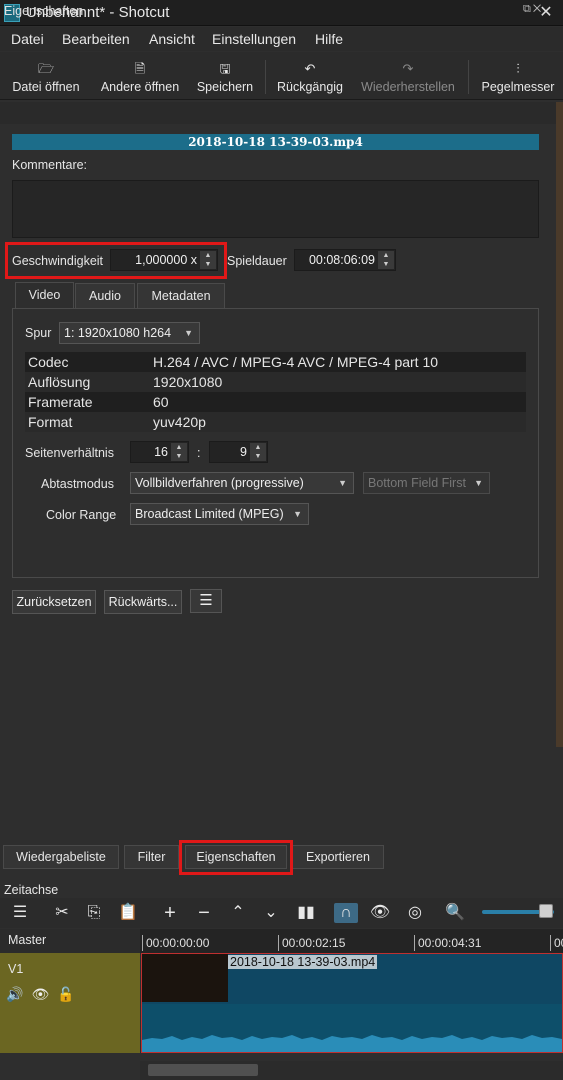 This screenshot has height=1080, width=563. I want to click on scan-mode-label: Abtastmodus, so click(77, 484).